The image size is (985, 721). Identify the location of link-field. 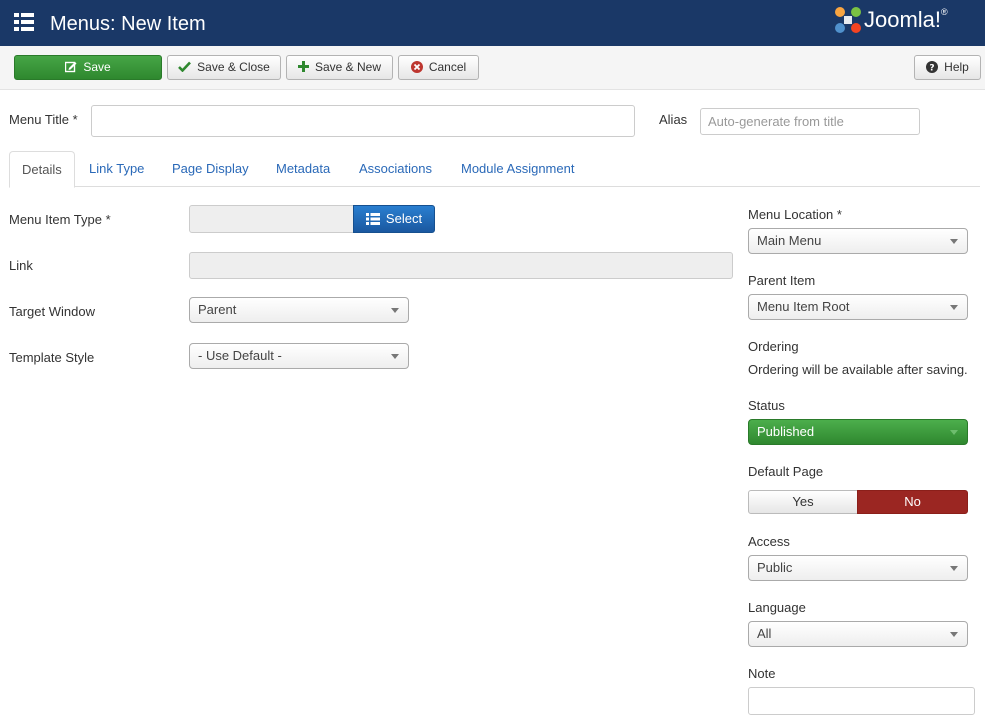
(461, 265).